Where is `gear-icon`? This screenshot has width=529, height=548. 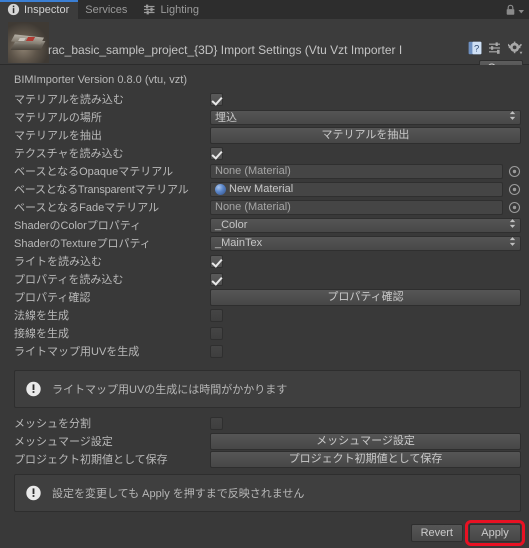 gear-icon is located at coordinates (515, 49).